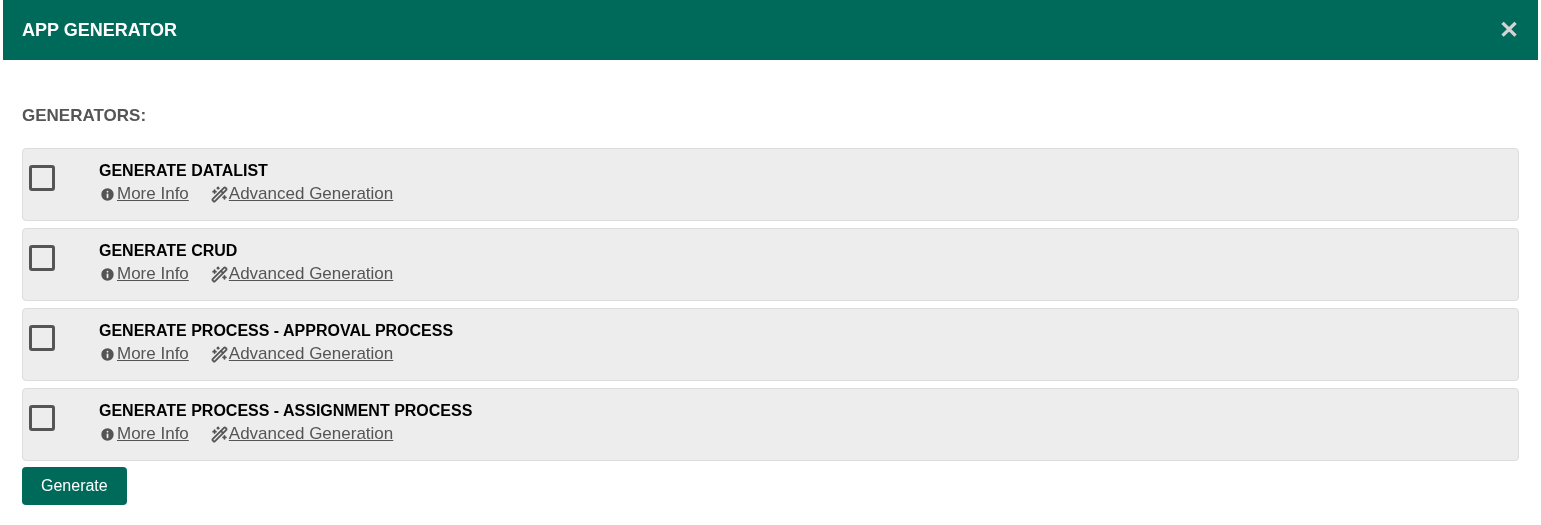 The image size is (1541, 525). I want to click on dialog-title: APP GENERATOR, so click(100, 30).